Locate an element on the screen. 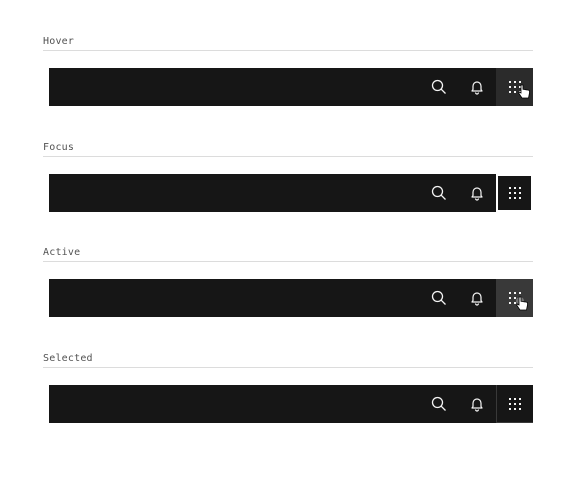 The width and height of the screenshot is (576, 477). state-example-selected: Selected is located at coordinates (288, 388).